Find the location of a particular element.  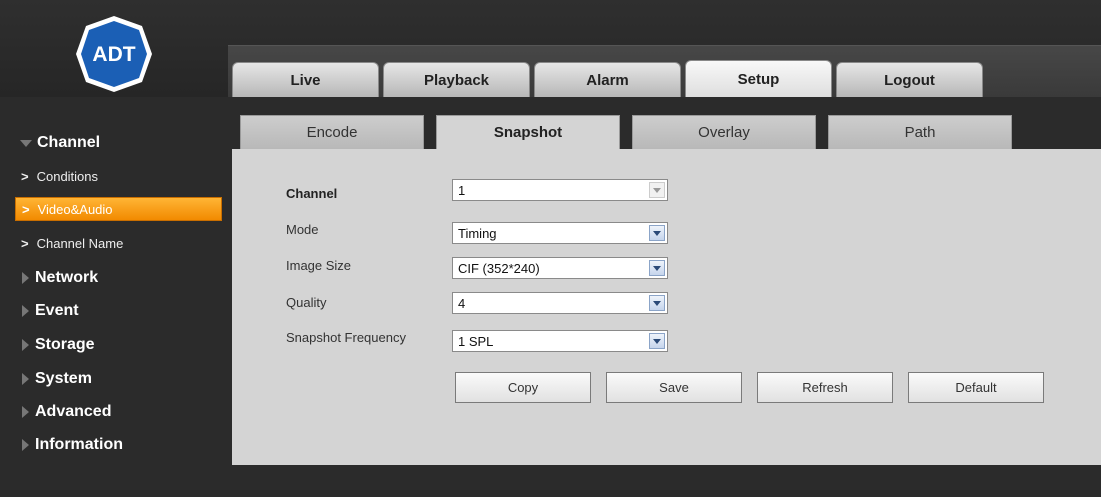

sidebar-section-label: Channel is located at coordinates (69, 142).